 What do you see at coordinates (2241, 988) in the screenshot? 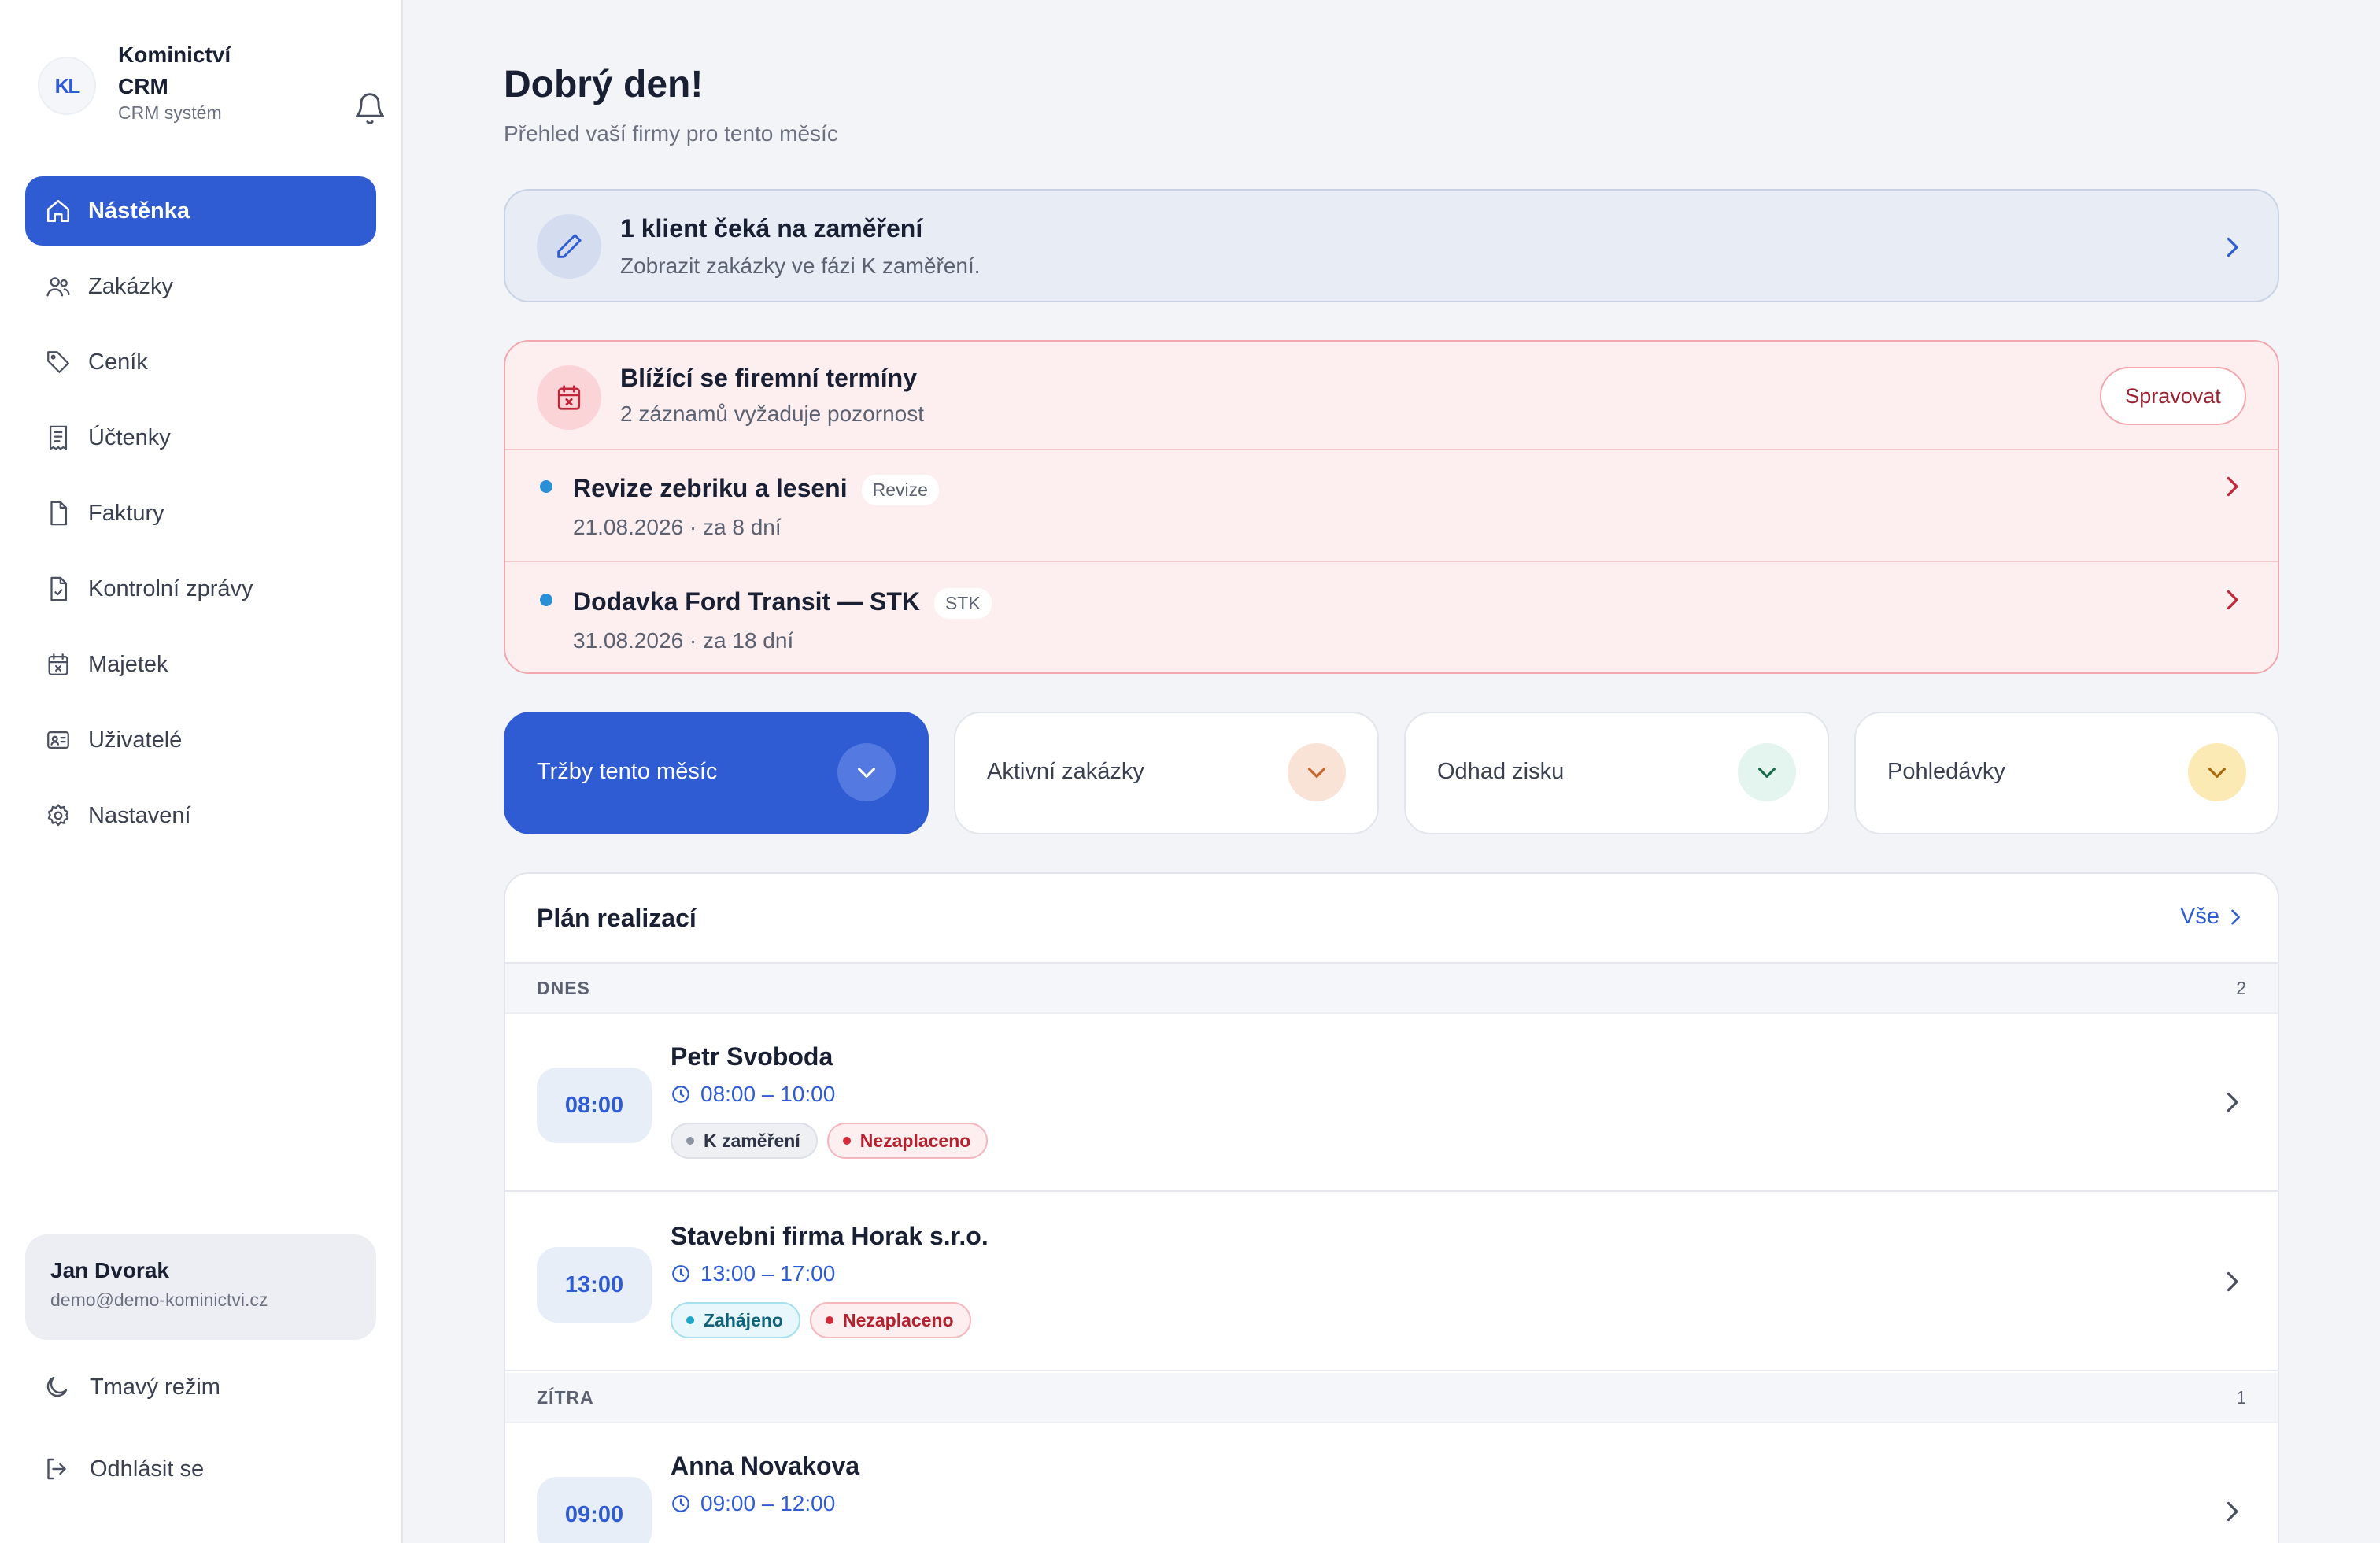
I see `day-count: 2` at bounding box center [2241, 988].